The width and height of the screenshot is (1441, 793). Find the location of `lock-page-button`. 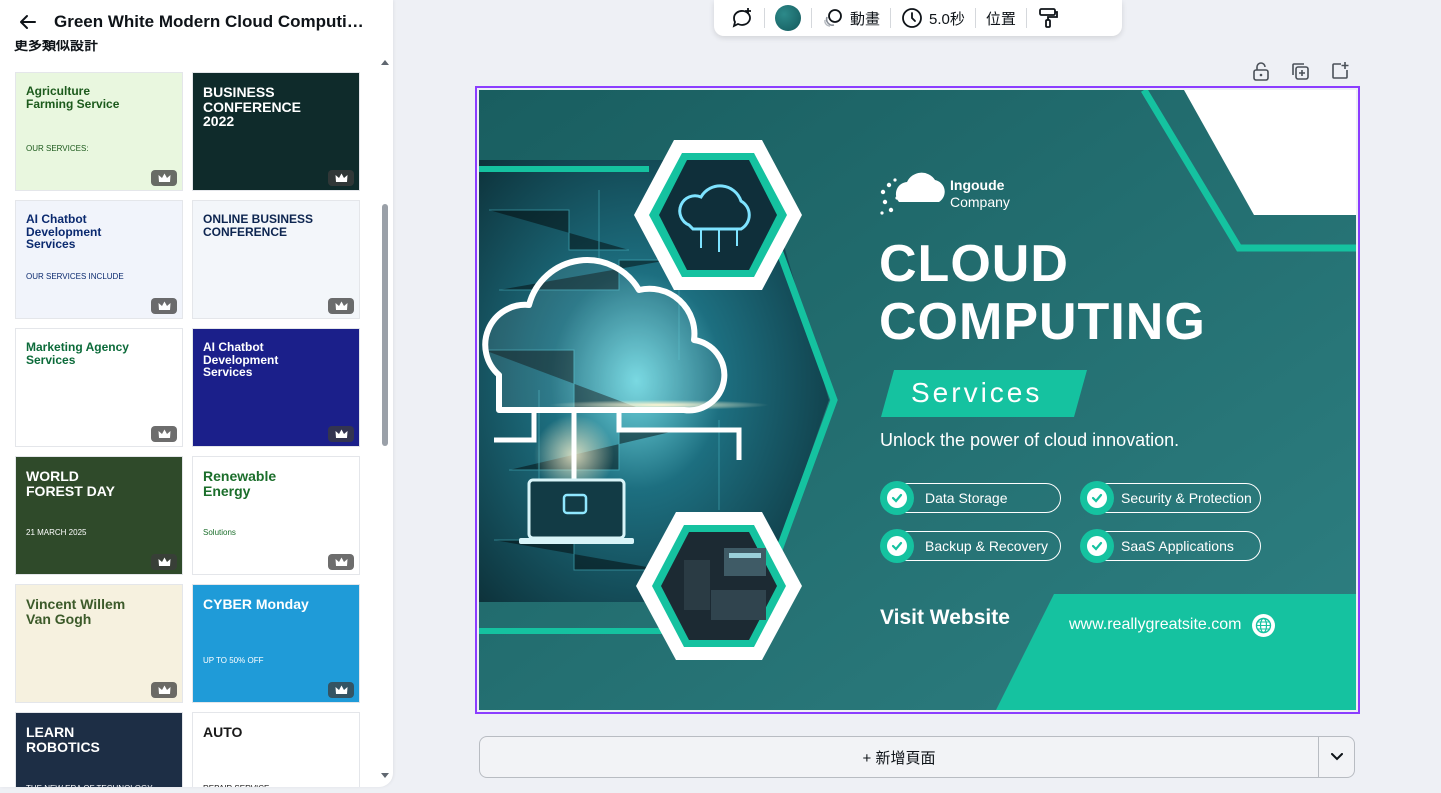

lock-page-button is located at coordinates (1261, 71).